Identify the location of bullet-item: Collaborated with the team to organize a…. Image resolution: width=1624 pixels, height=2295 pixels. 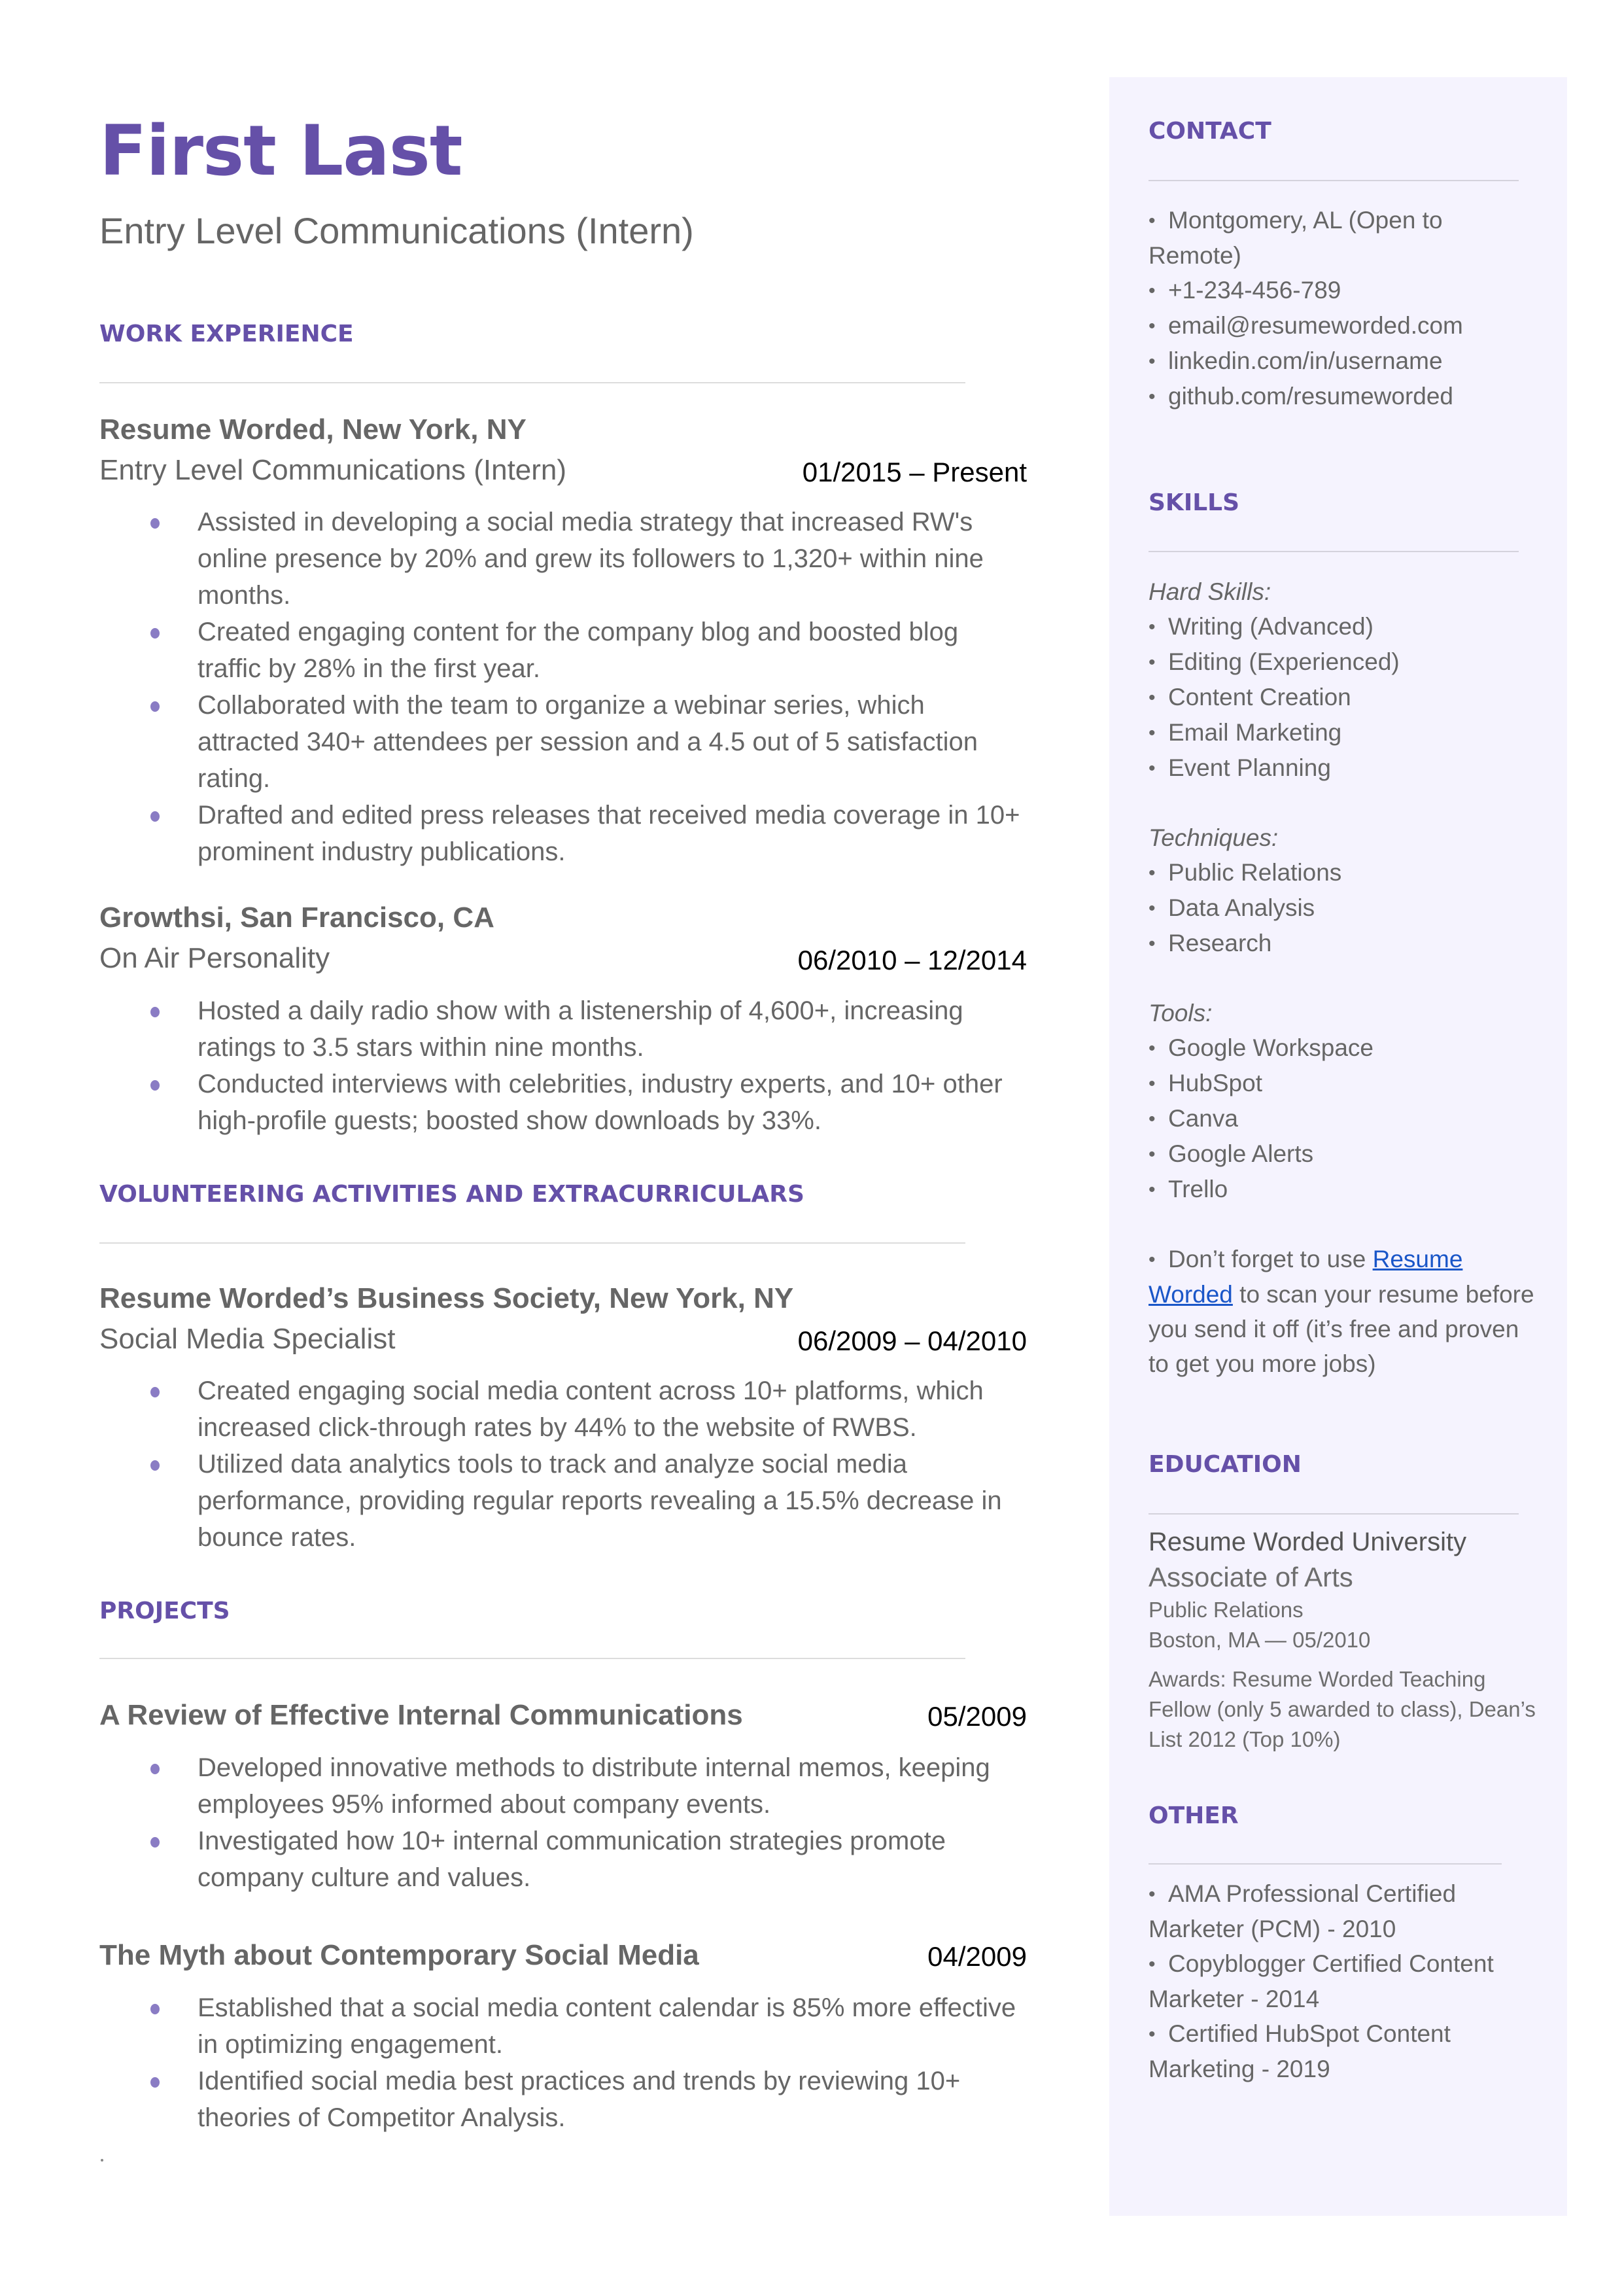
(588, 742).